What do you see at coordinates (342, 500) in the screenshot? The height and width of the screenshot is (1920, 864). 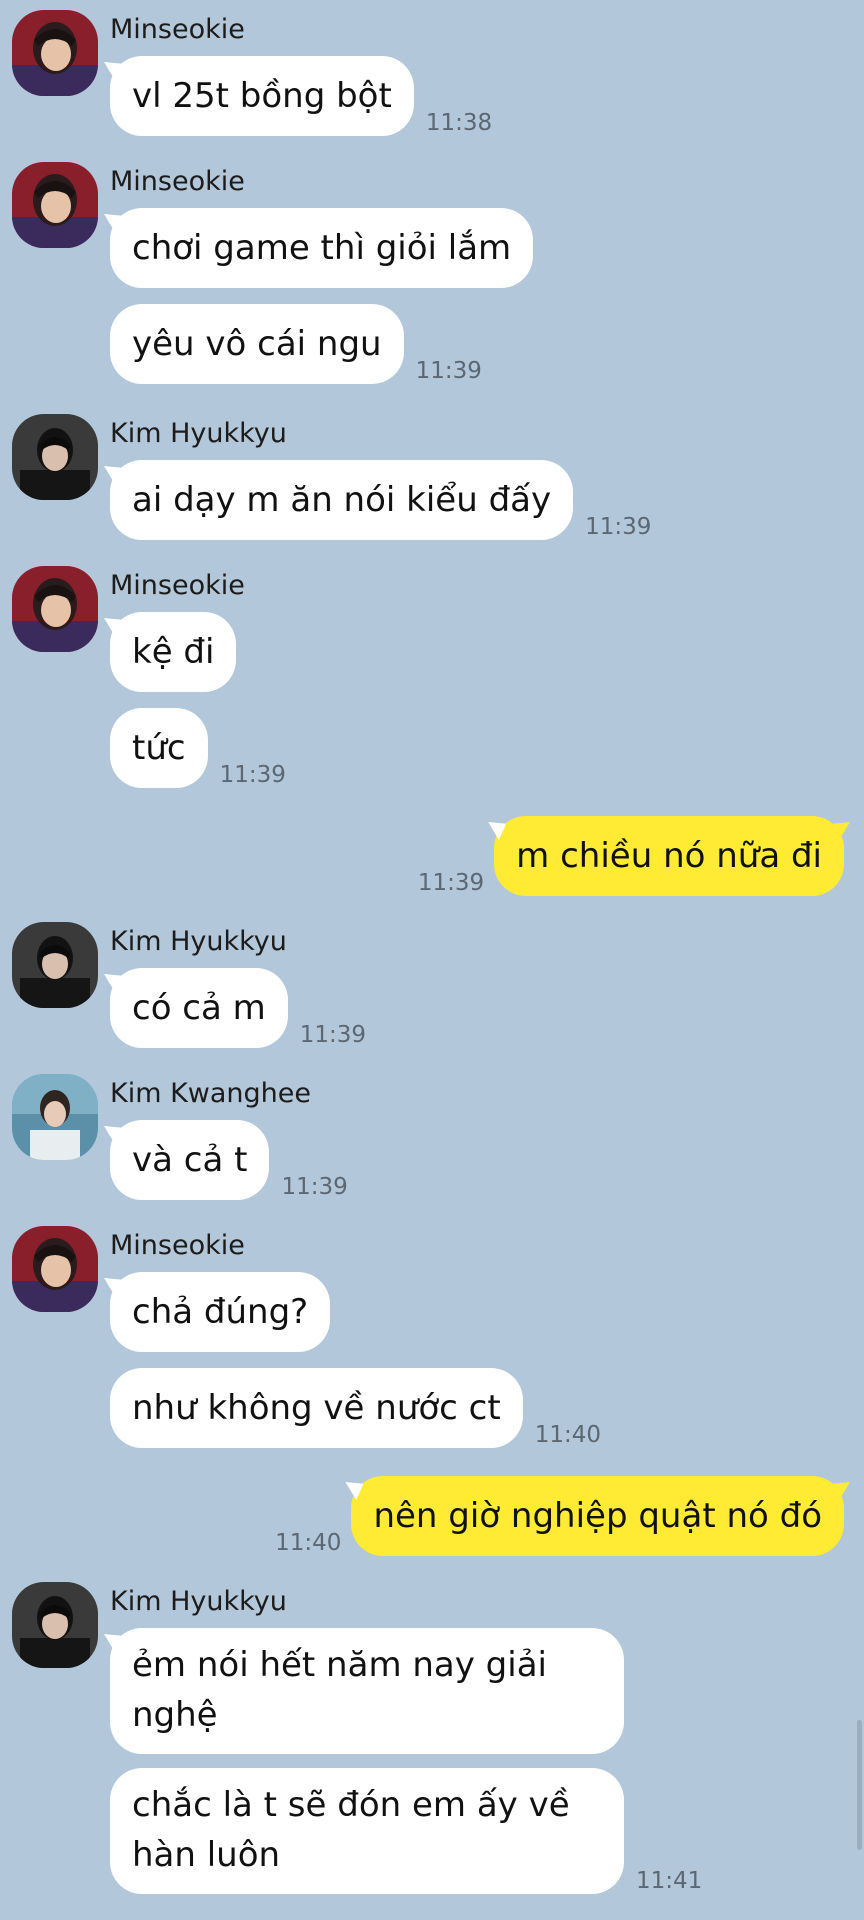 I see `message-bubble: ai dạy m ăn nói kiểu đấy` at bounding box center [342, 500].